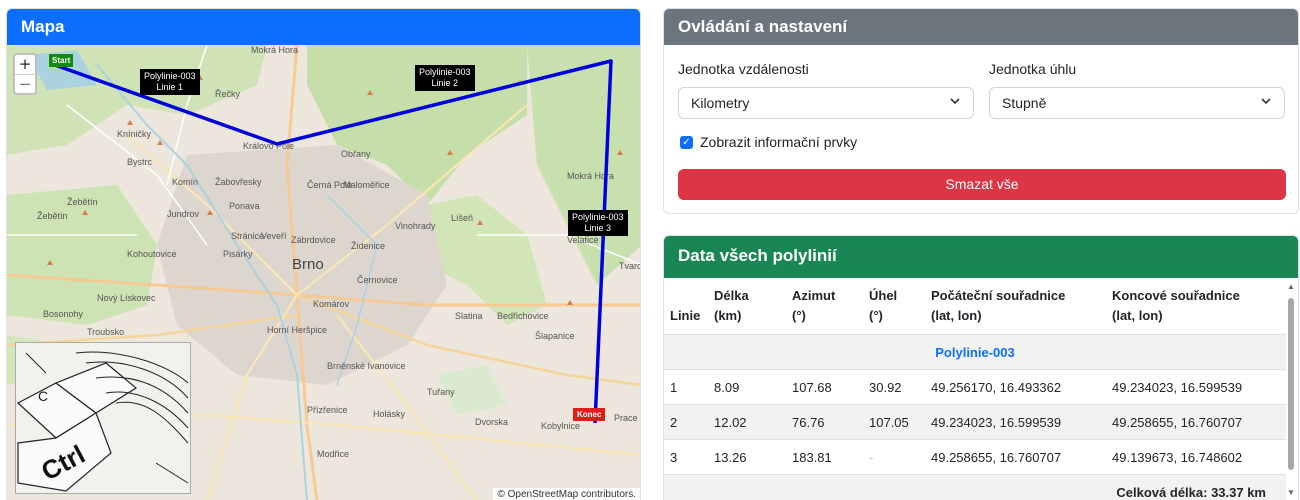 This screenshot has width=1300, height=500. What do you see at coordinates (981, 27) in the screenshot?
I see `controls-title: Ovládání a nastavení` at bounding box center [981, 27].